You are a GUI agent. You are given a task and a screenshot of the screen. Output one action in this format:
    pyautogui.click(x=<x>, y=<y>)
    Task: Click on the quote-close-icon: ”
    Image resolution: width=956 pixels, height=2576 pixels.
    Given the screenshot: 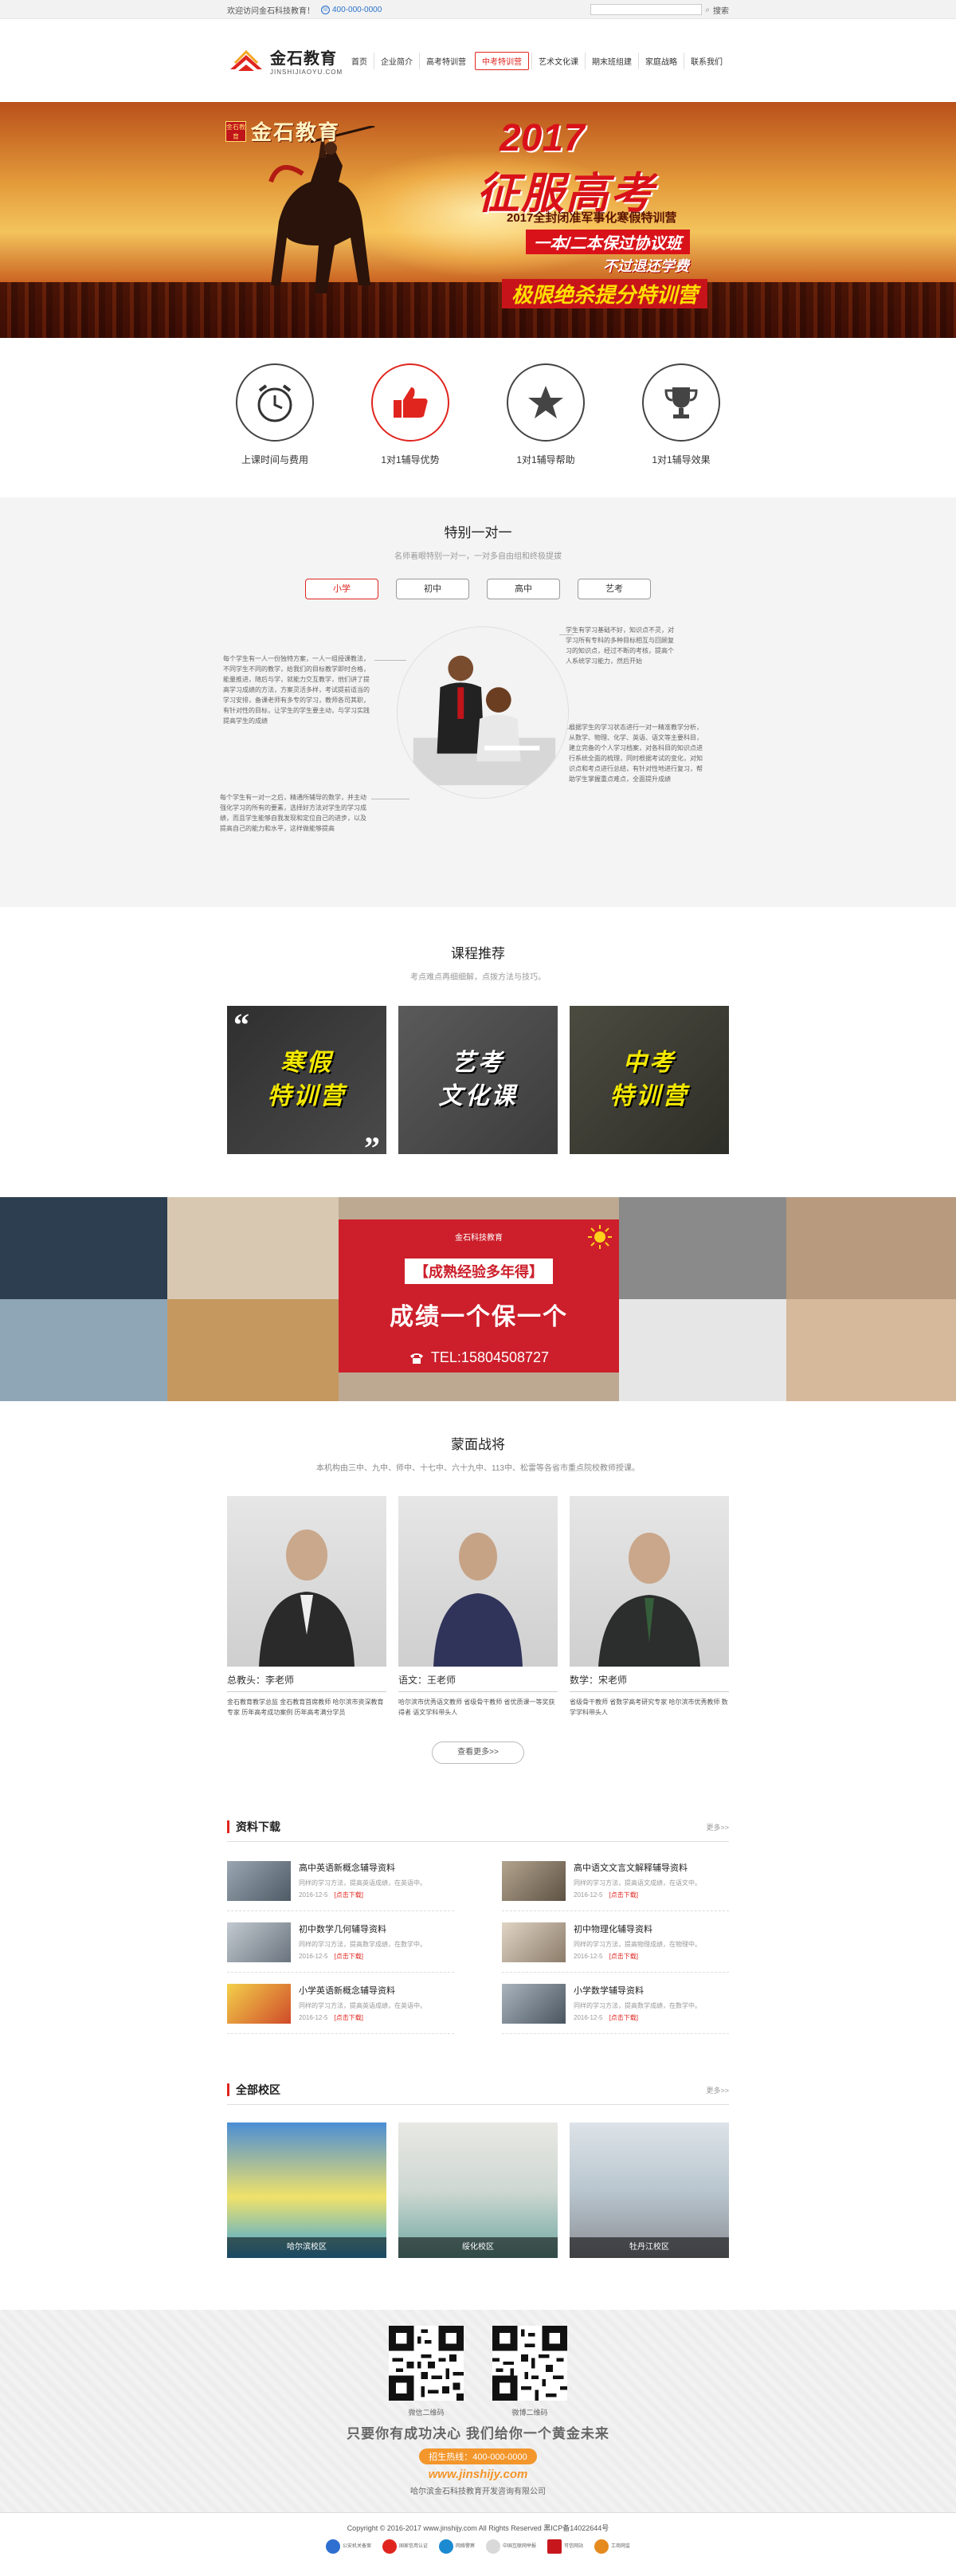 What is the action you would take?
    pyautogui.click(x=372, y=1142)
    